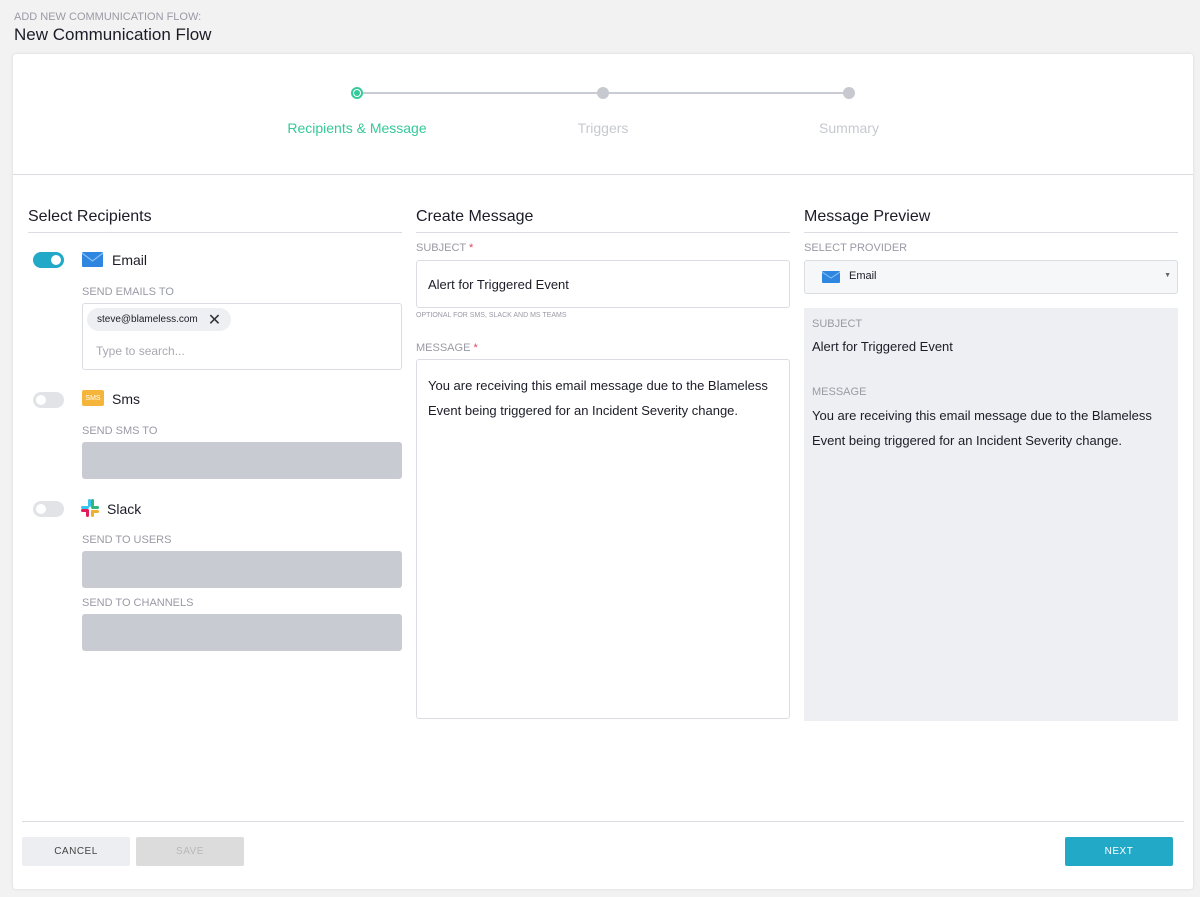  Describe the element at coordinates (849, 93) in the screenshot. I see `step-dot-summary` at that location.